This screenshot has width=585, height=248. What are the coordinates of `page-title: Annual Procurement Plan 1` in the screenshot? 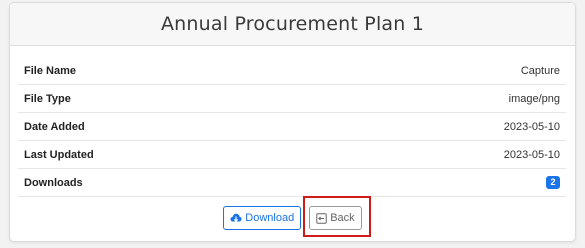 It's located at (292, 24).